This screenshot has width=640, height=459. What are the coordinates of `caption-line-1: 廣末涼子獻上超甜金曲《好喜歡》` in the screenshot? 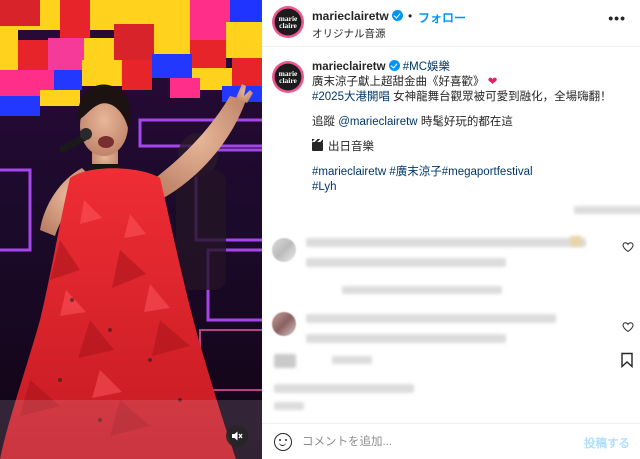 It's located at (398, 82).